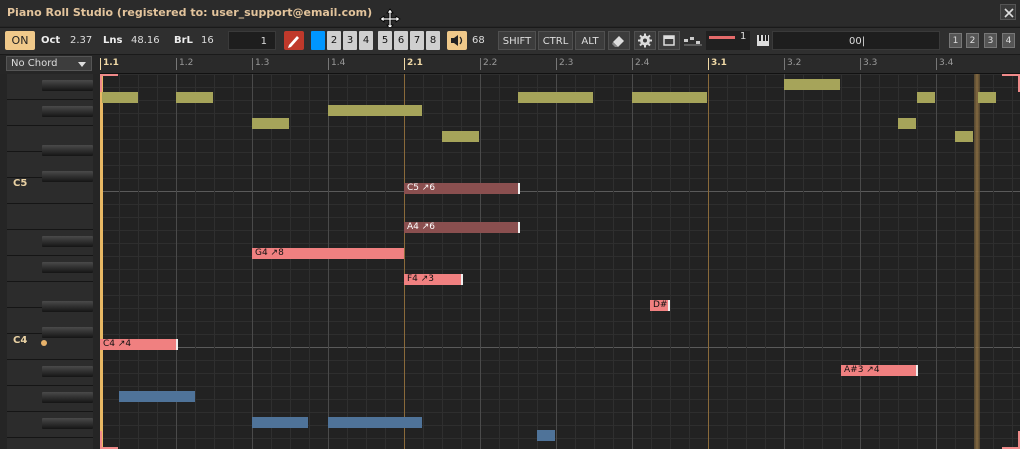 The width and height of the screenshot is (1020, 449). I want to click on chord-select: No Chord, so click(49, 63).